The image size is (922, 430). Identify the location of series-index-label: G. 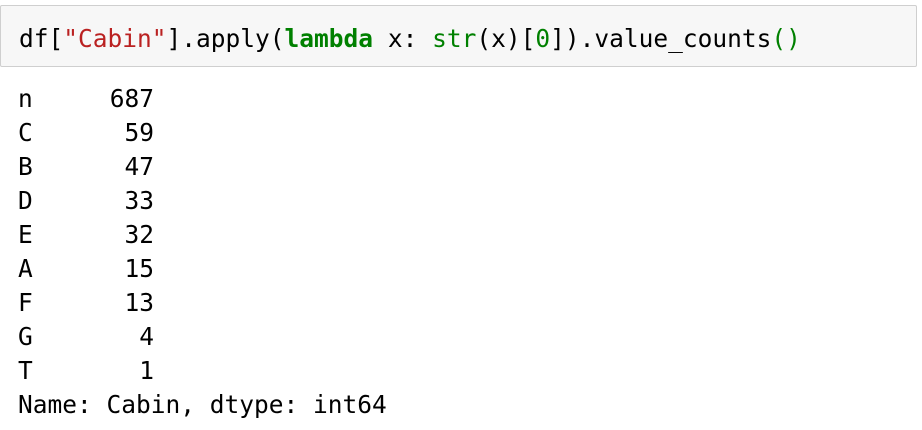
(25, 336).